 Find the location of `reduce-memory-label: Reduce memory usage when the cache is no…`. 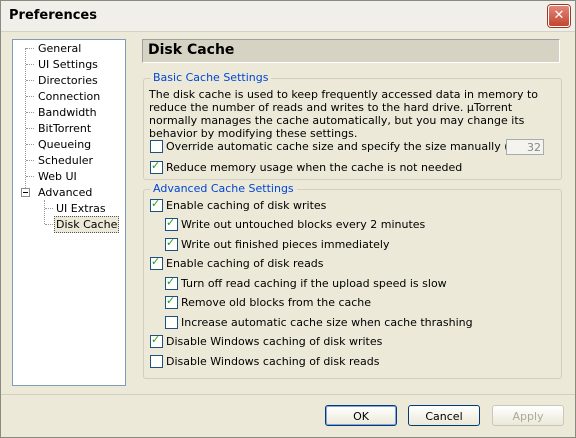

reduce-memory-label: Reduce memory usage when the cache is no… is located at coordinates (314, 167).